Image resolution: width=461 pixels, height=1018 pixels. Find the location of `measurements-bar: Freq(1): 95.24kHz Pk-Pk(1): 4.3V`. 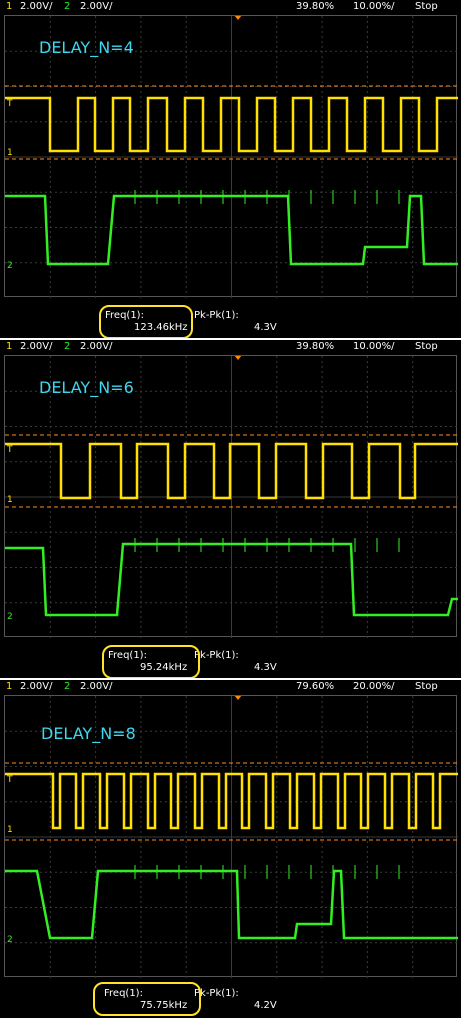

measurements-bar: Freq(1): 95.24kHz Pk-Pk(1): 4.3V is located at coordinates (230, 658).